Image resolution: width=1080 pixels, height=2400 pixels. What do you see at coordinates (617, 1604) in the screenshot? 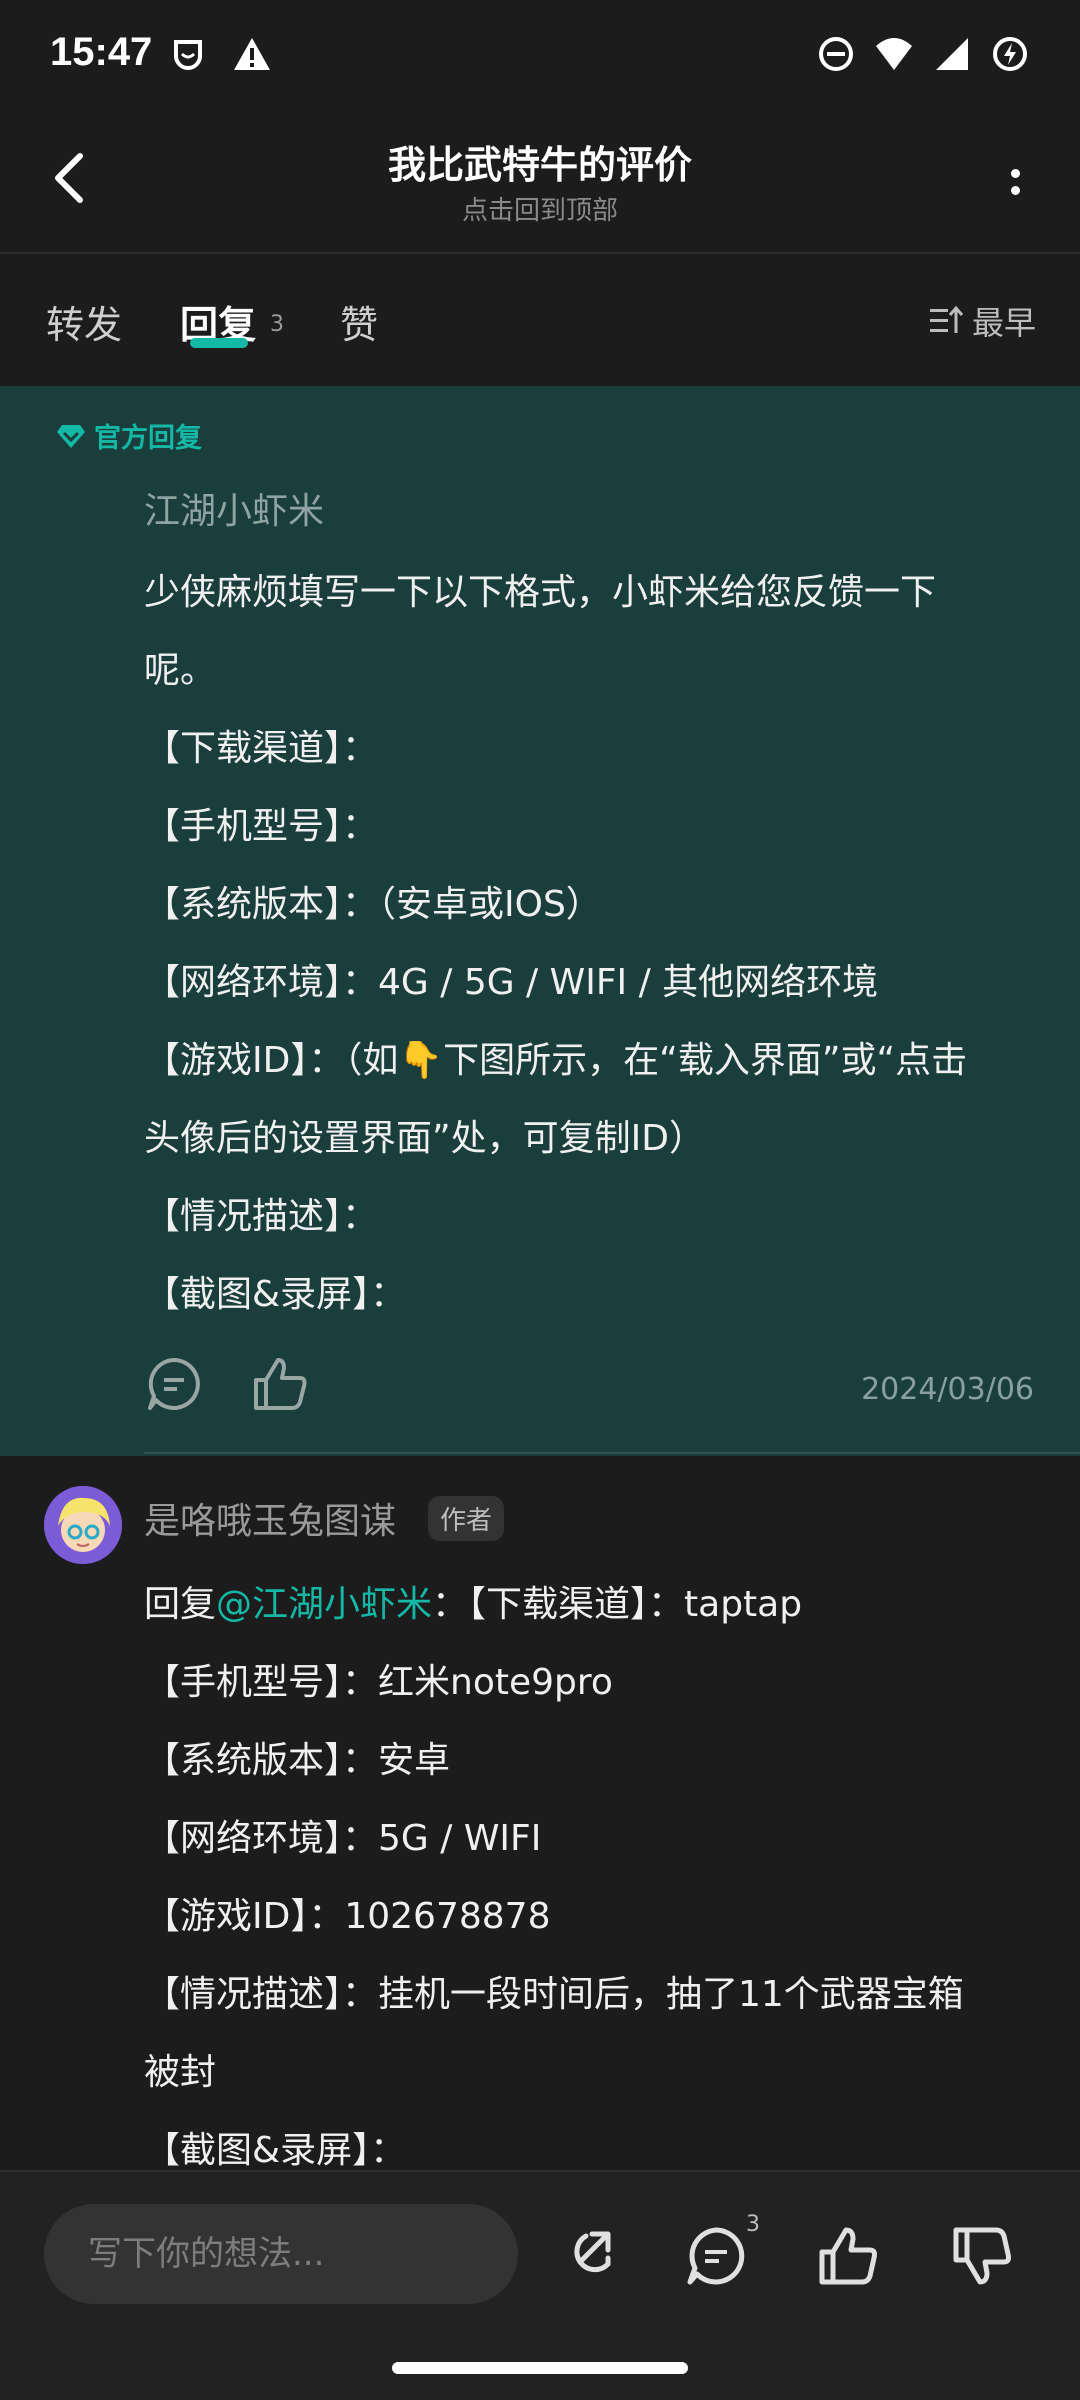
I see `reply-first-line: ：【下载渠道】：taptap` at bounding box center [617, 1604].